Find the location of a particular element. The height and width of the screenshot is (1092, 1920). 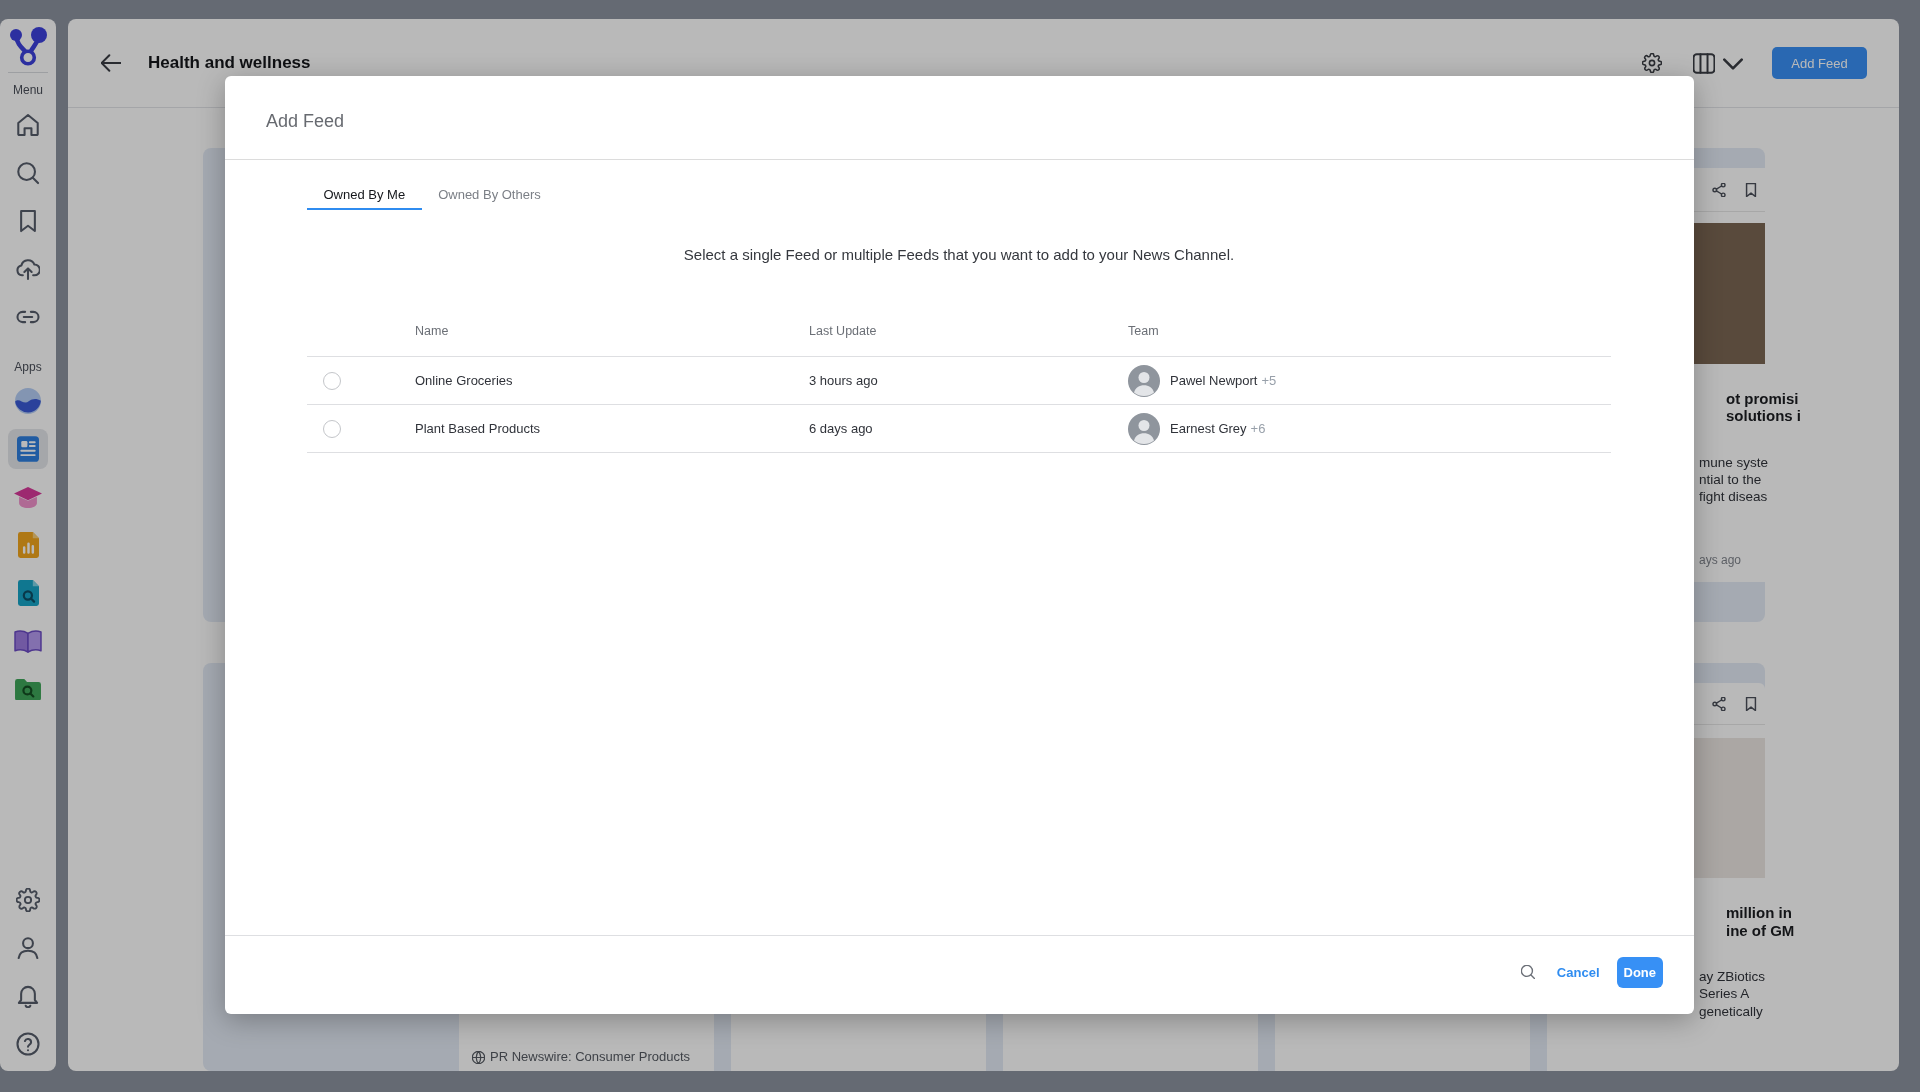

newspaper-icon is located at coordinates (28, 449).